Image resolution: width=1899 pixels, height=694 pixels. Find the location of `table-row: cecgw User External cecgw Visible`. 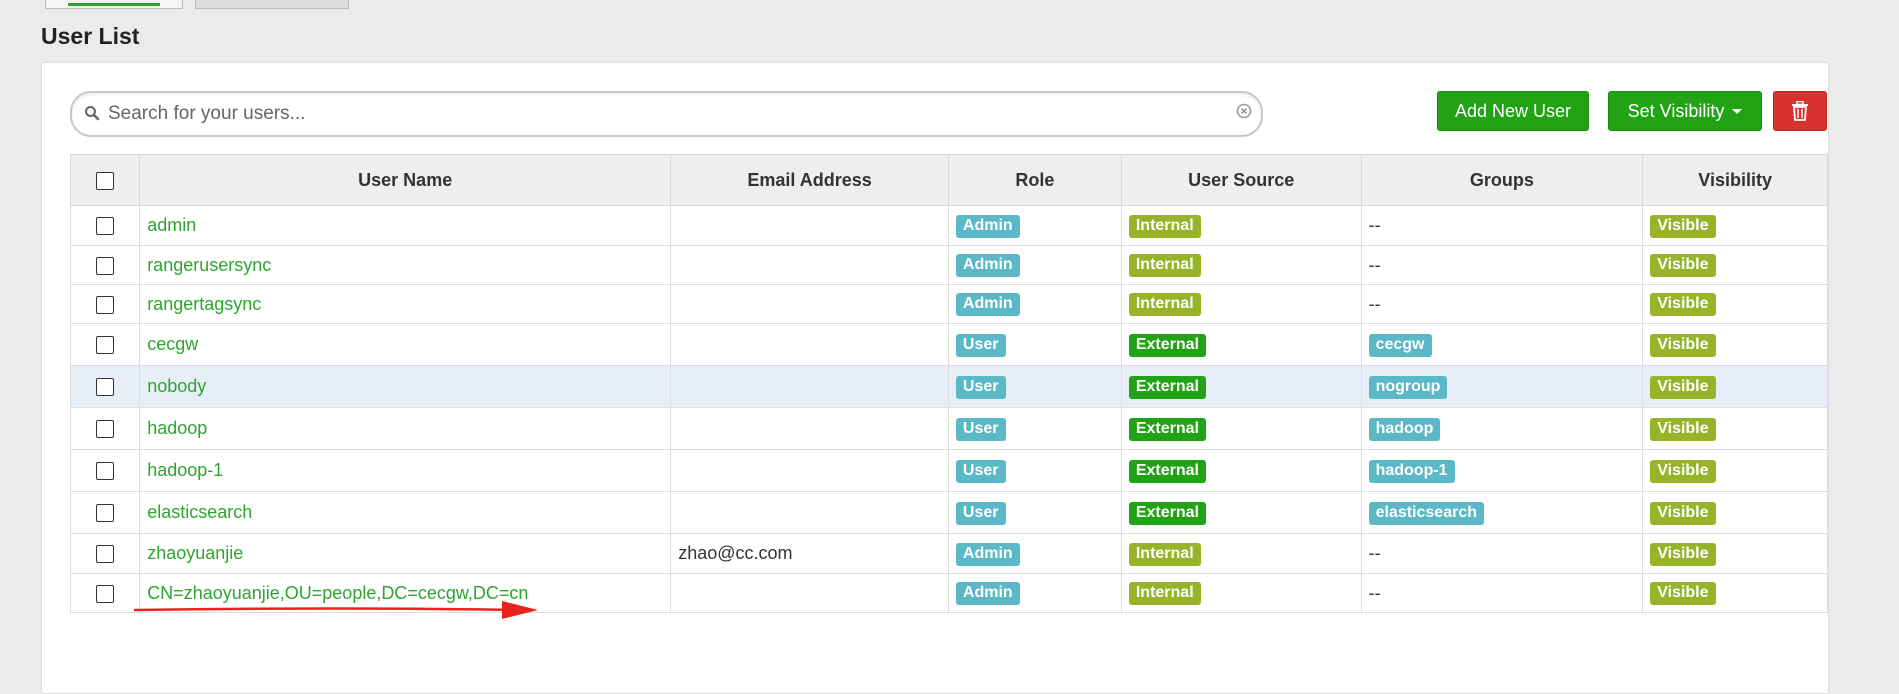

table-row: cecgw User External cecgw Visible is located at coordinates (948, 344).